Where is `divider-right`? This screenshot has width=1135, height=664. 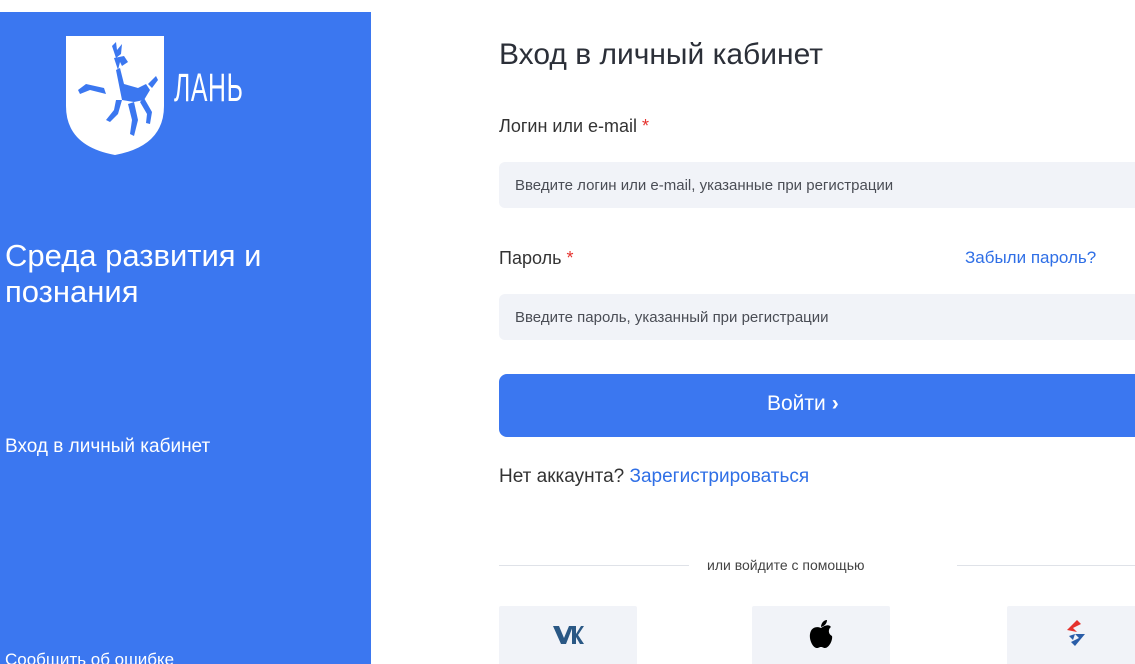
divider-right is located at coordinates (1046, 565).